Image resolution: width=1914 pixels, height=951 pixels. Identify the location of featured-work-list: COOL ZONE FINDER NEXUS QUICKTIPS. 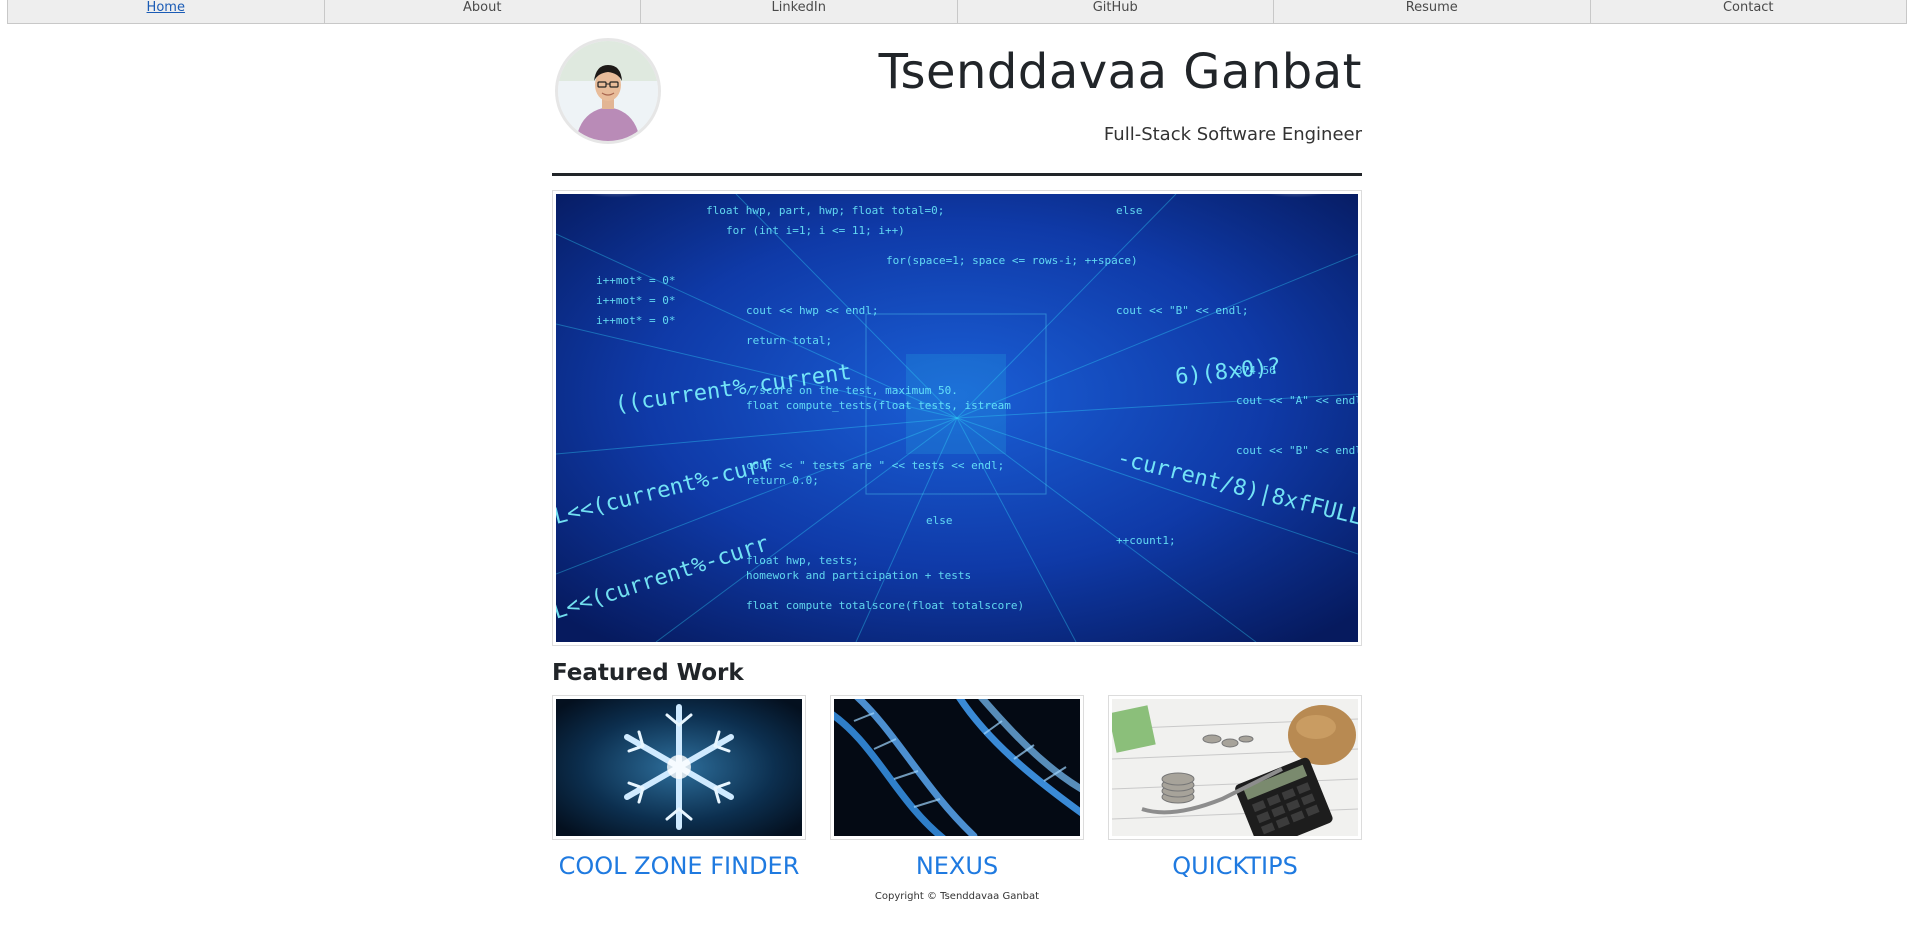
(957, 787).